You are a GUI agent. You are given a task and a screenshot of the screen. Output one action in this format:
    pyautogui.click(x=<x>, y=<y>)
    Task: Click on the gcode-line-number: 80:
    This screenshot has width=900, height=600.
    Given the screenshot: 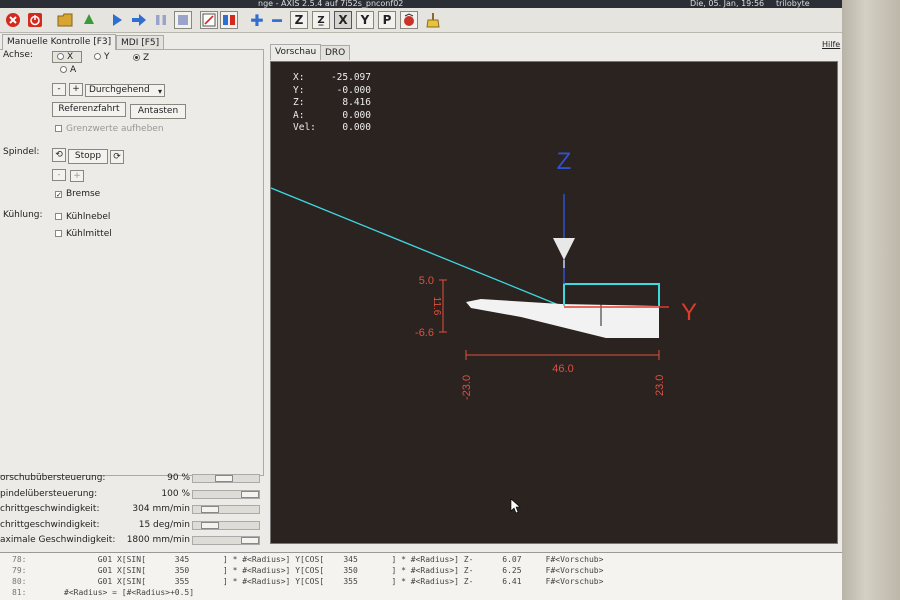 What is the action you would take?
    pyautogui.click(x=19, y=581)
    